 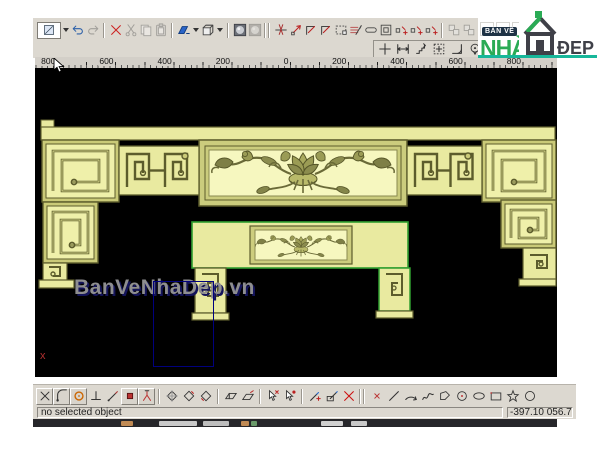 I want to click on rectangle-tool-button, so click(x=495, y=396).